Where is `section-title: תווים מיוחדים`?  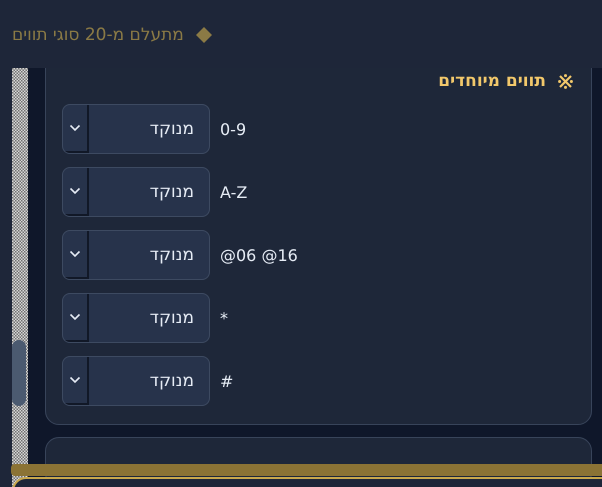 section-title: תווים מיוחדים is located at coordinates (492, 81).